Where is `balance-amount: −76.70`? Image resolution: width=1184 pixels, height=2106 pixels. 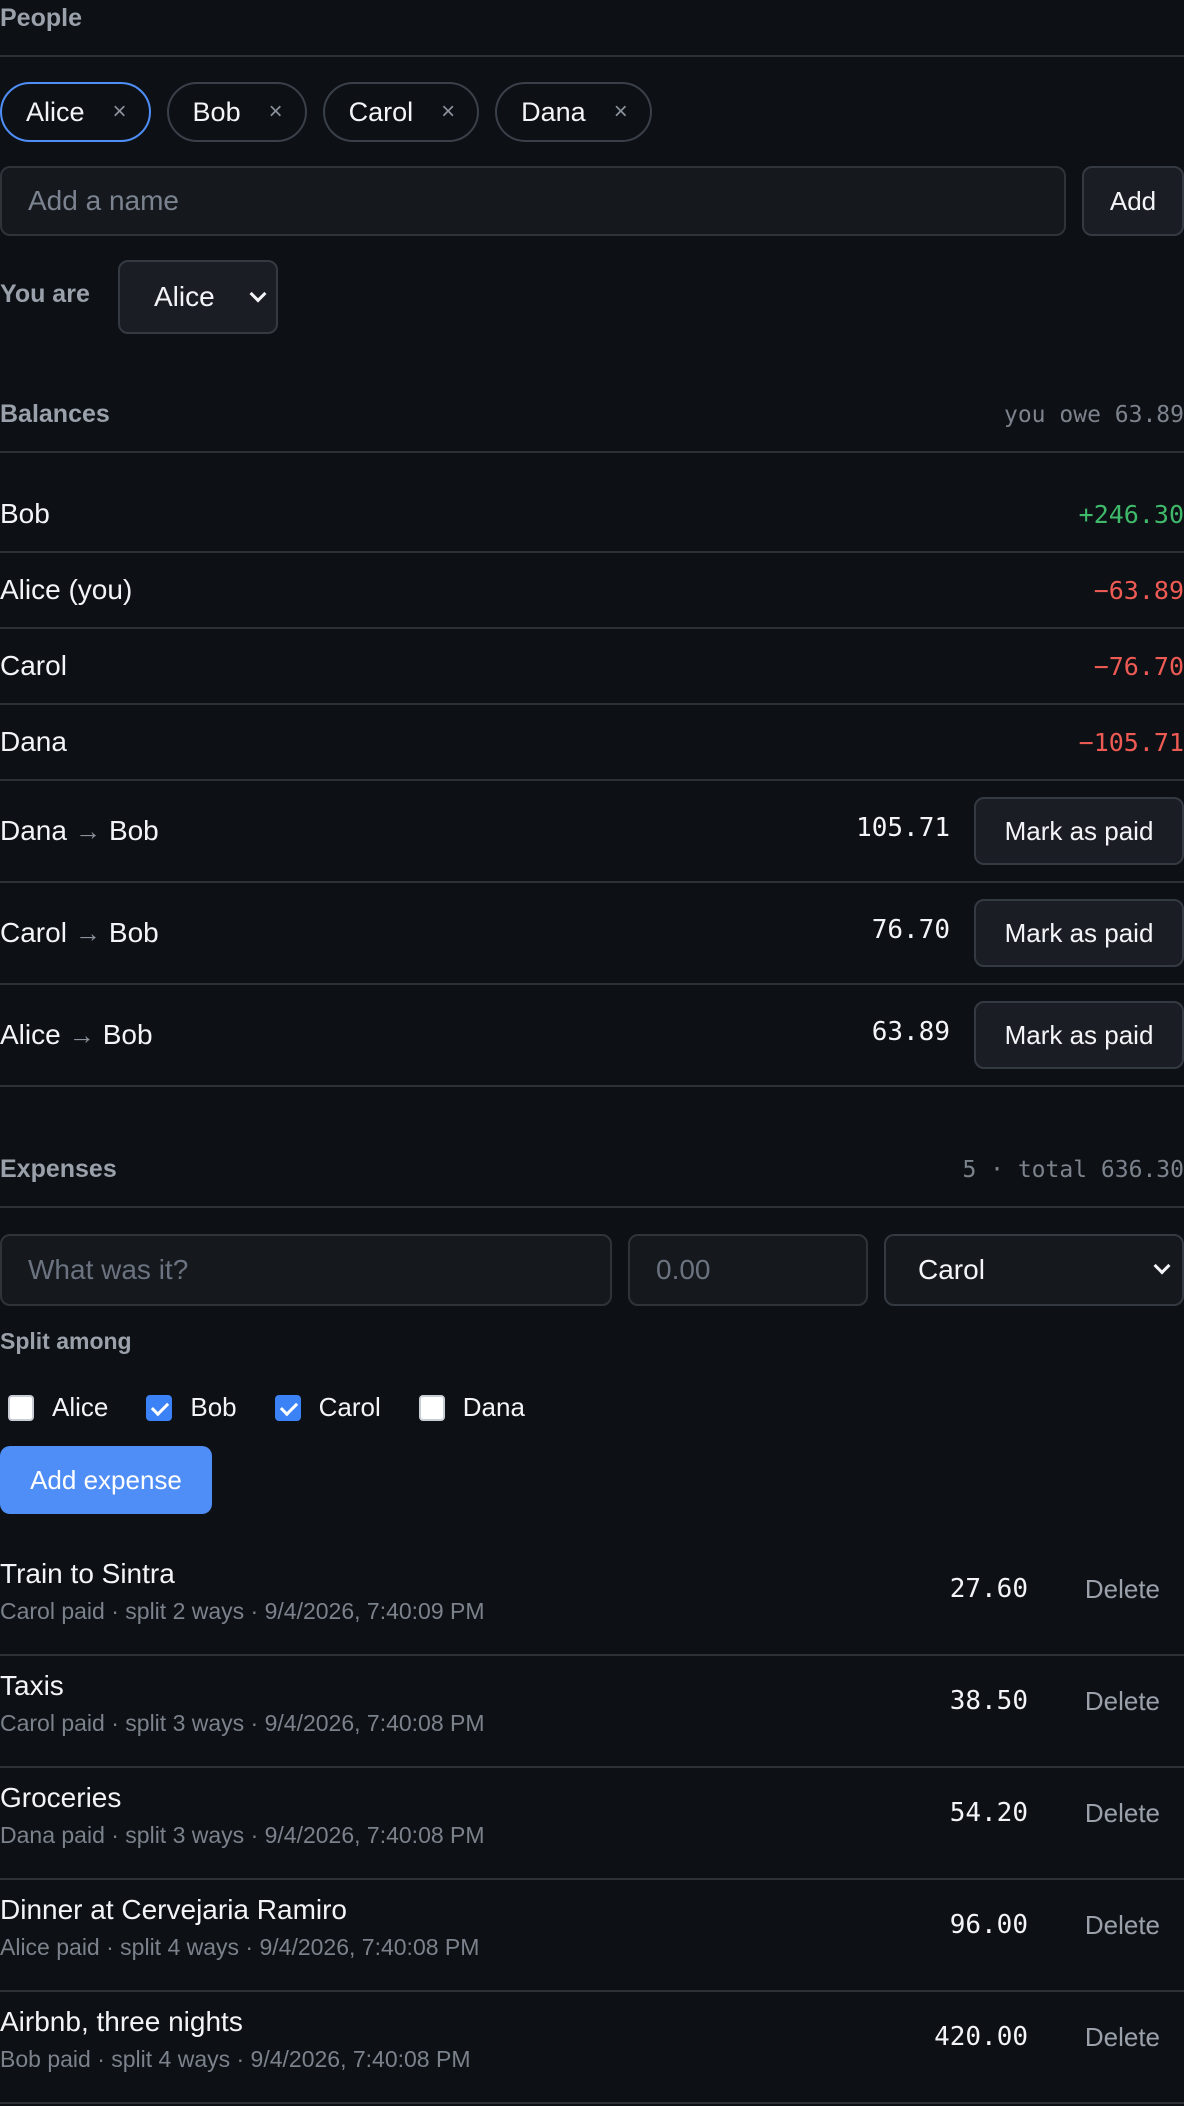 balance-amount: −76.70 is located at coordinates (1138, 666).